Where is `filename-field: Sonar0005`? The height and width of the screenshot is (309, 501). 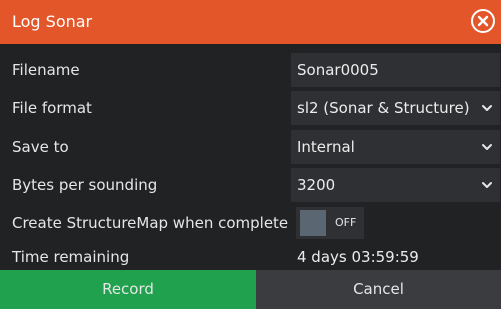 filename-field: Sonar0005 is located at coordinates (395, 70).